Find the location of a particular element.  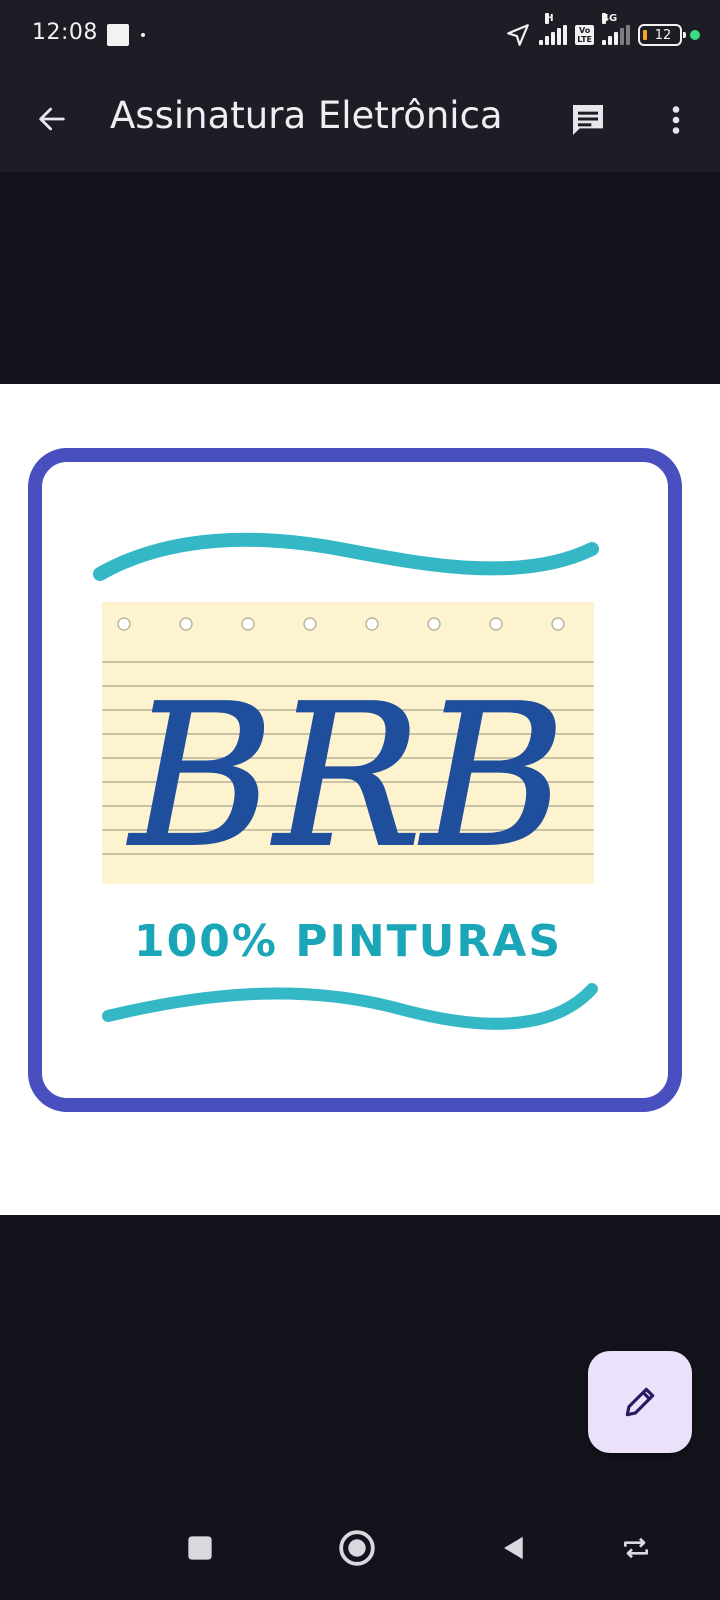

back-triangle-icon is located at coordinates (513, 1548).